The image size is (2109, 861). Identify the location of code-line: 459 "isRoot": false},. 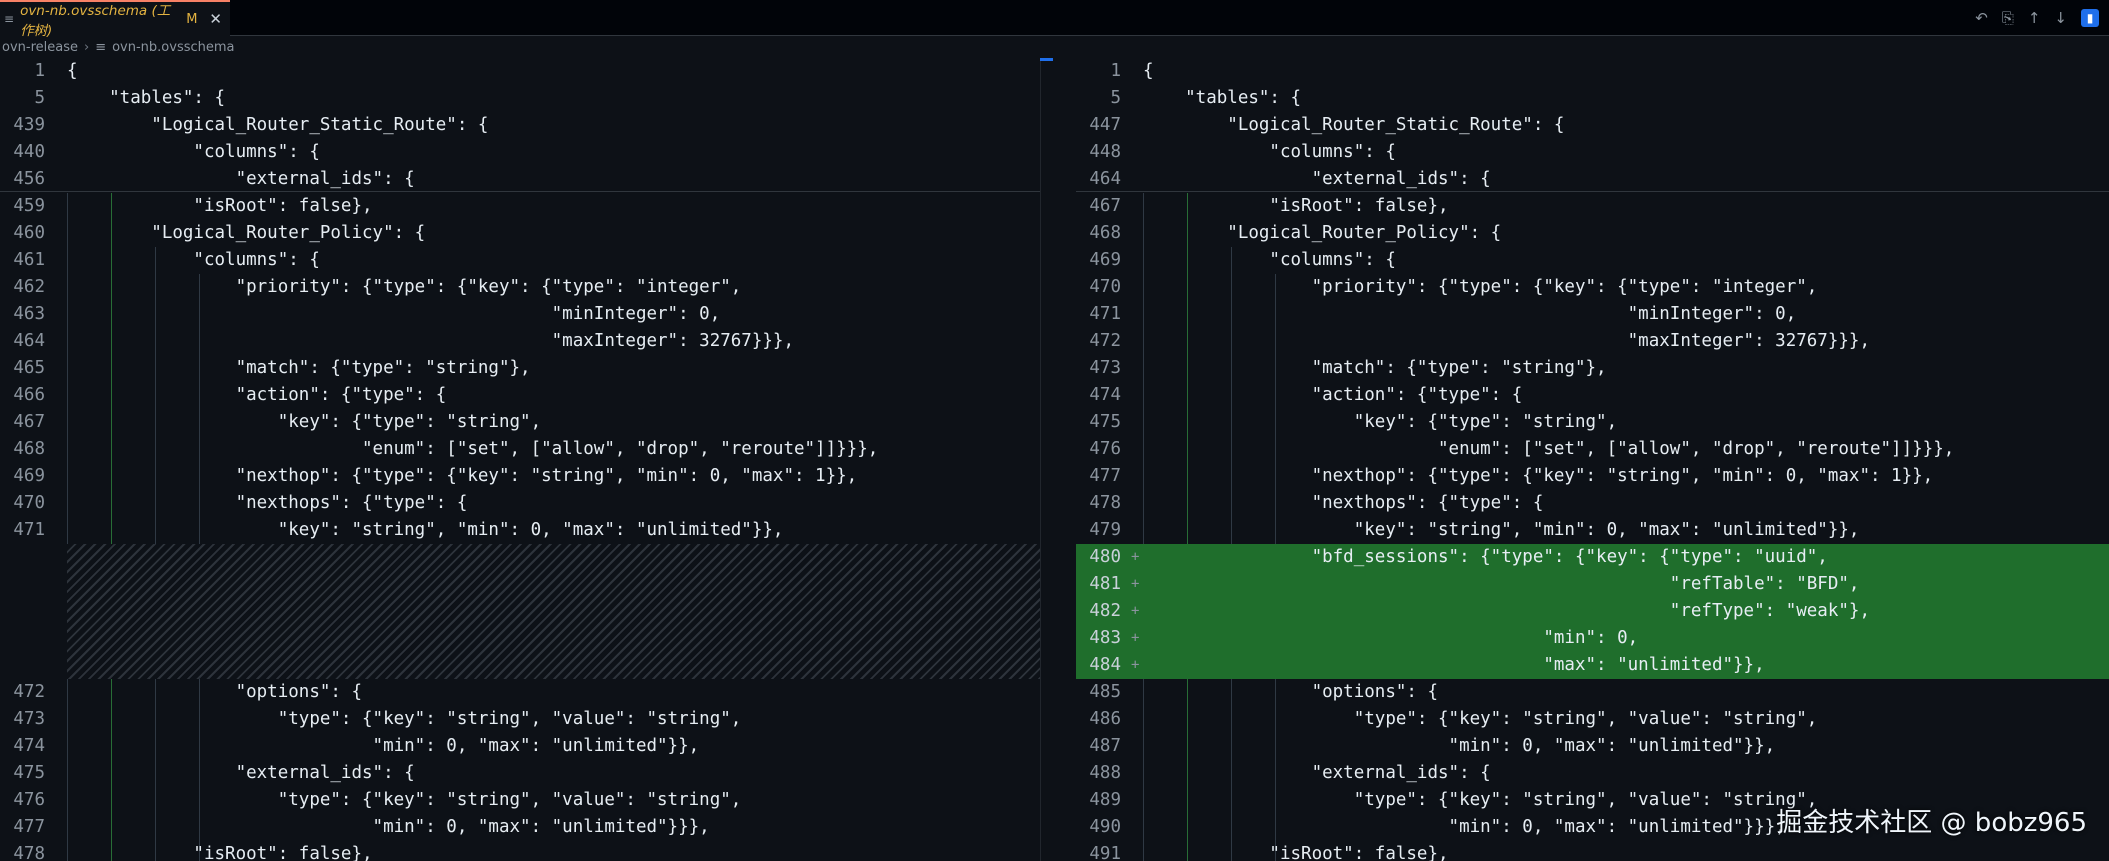
(520, 206).